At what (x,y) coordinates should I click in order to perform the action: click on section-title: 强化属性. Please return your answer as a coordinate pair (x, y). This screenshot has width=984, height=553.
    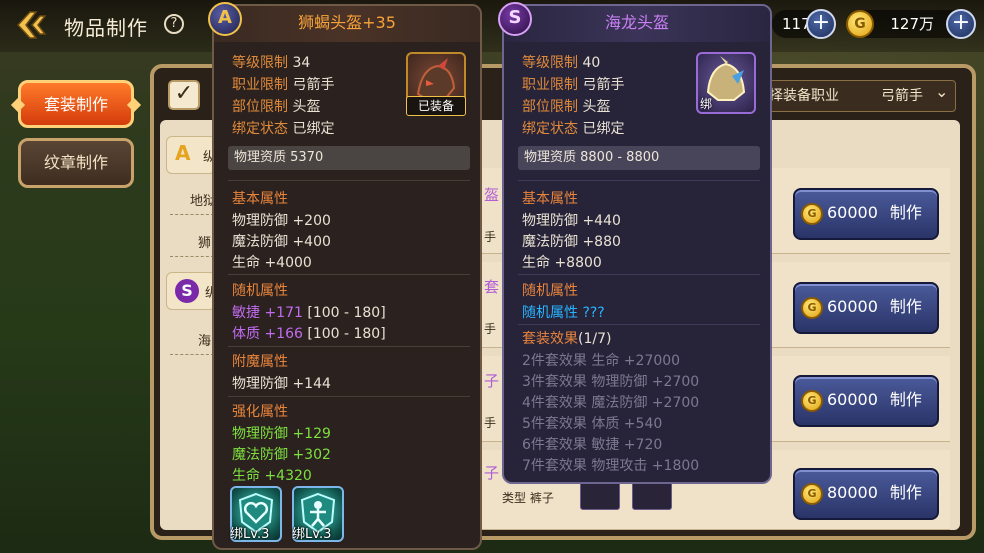
    Looking at the image, I should click on (260, 412).